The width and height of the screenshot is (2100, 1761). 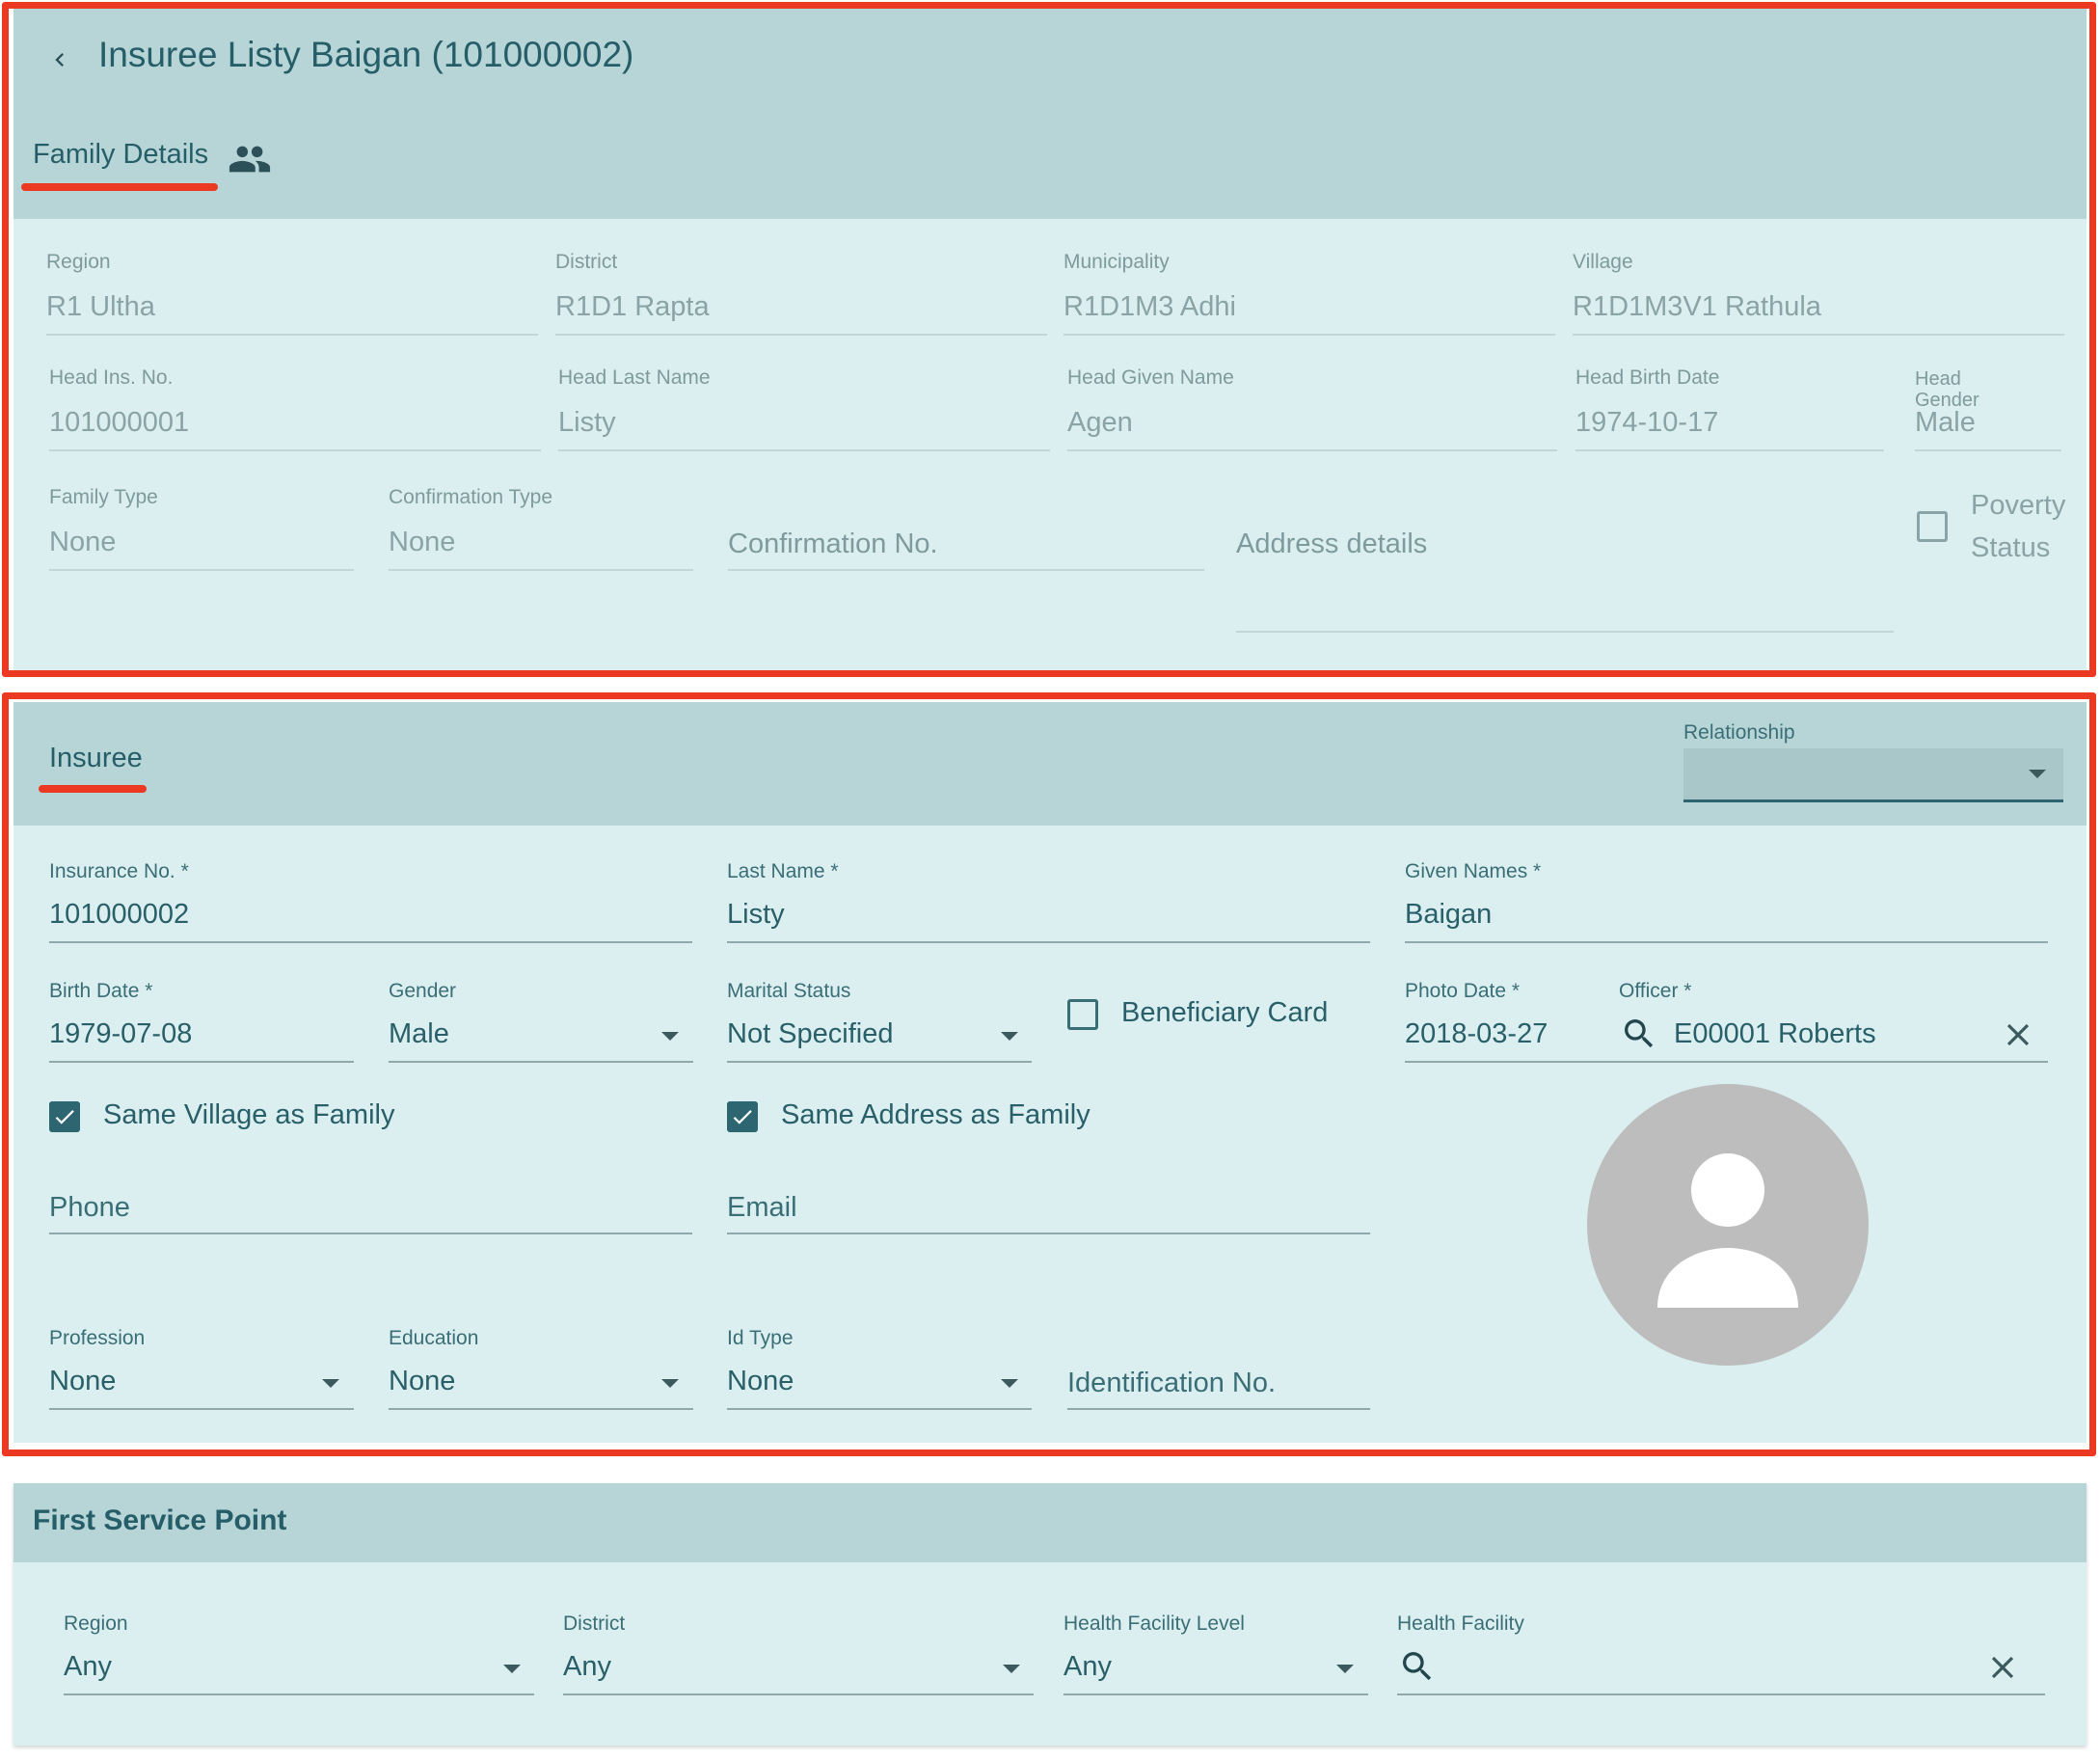 I want to click on family-village-value: R1D1M3V1 Rathula, so click(x=1697, y=306).